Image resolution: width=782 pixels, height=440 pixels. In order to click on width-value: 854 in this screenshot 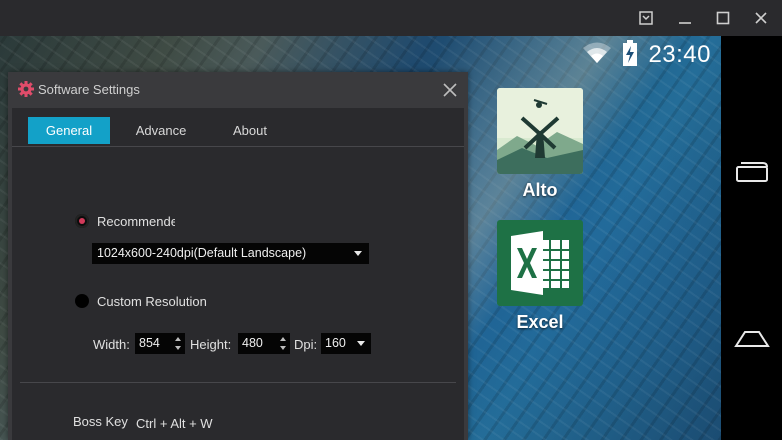, I will do `click(149, 343)`.